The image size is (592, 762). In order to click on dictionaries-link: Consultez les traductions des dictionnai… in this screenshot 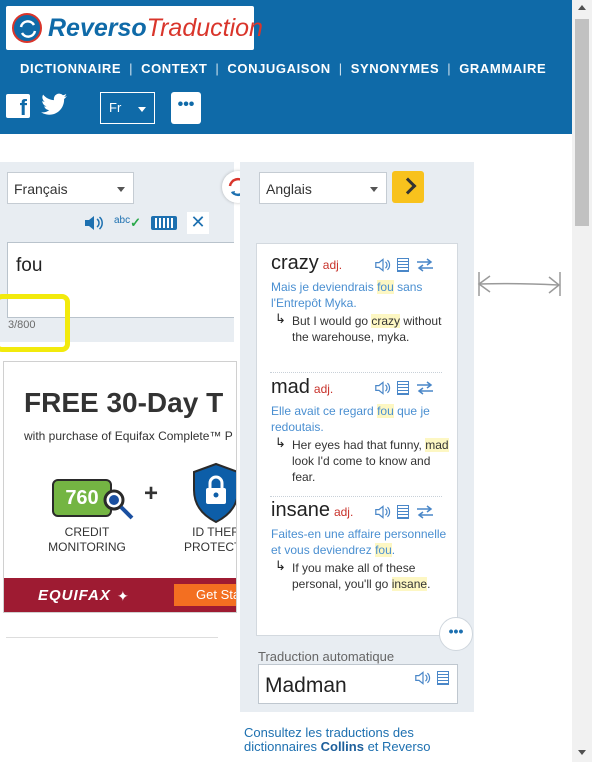, I will do `click(359, 740)`.